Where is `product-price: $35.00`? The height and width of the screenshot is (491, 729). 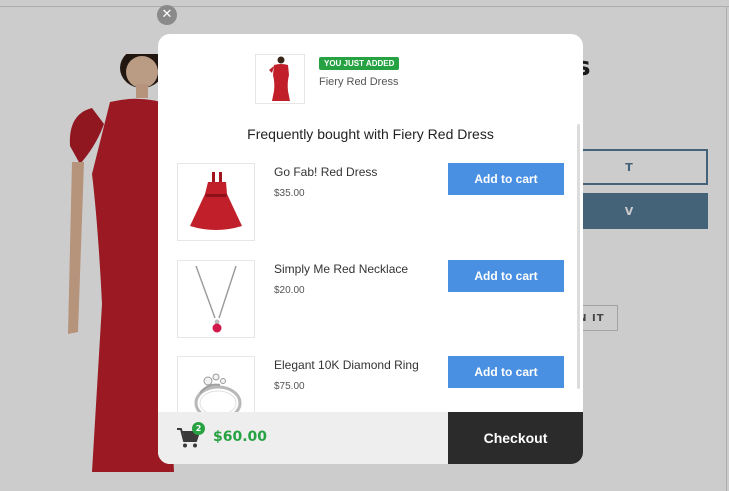 product-price: $35.00 is located at coordinates (289, 193).